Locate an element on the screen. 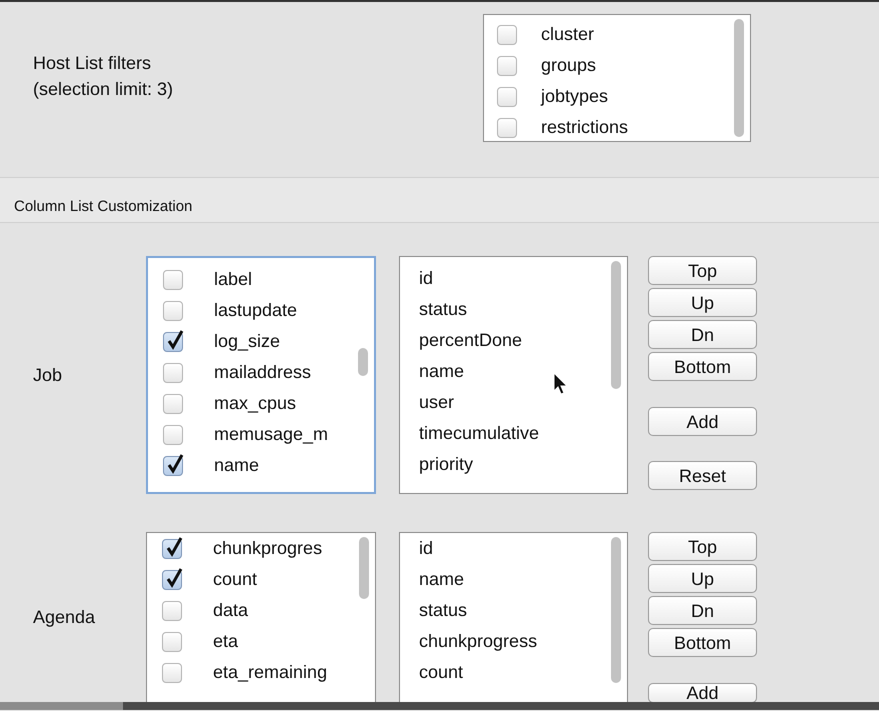 Image resolution: width=879 pixels, height=711 pixels. checkbox-label: chunkprogres is located at coordinates (267, 548).